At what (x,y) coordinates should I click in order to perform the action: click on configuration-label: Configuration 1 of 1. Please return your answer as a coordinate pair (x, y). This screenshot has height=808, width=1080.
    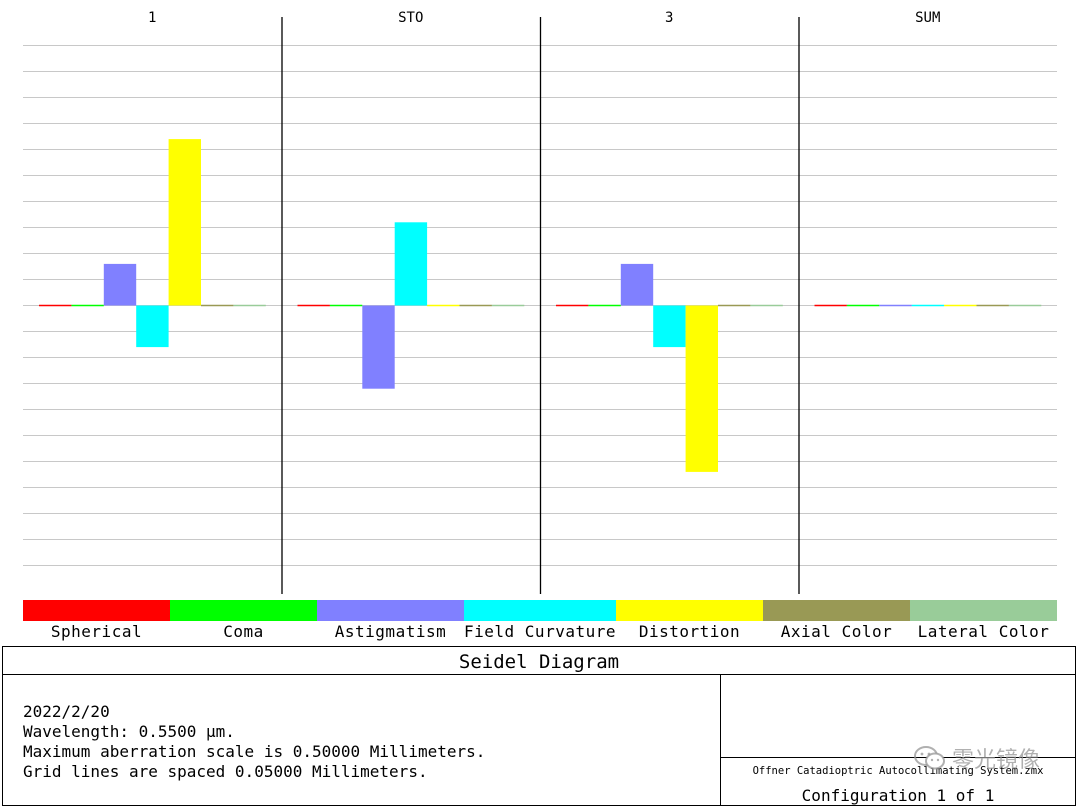
    Looking at the image, I should click on (898, 795).